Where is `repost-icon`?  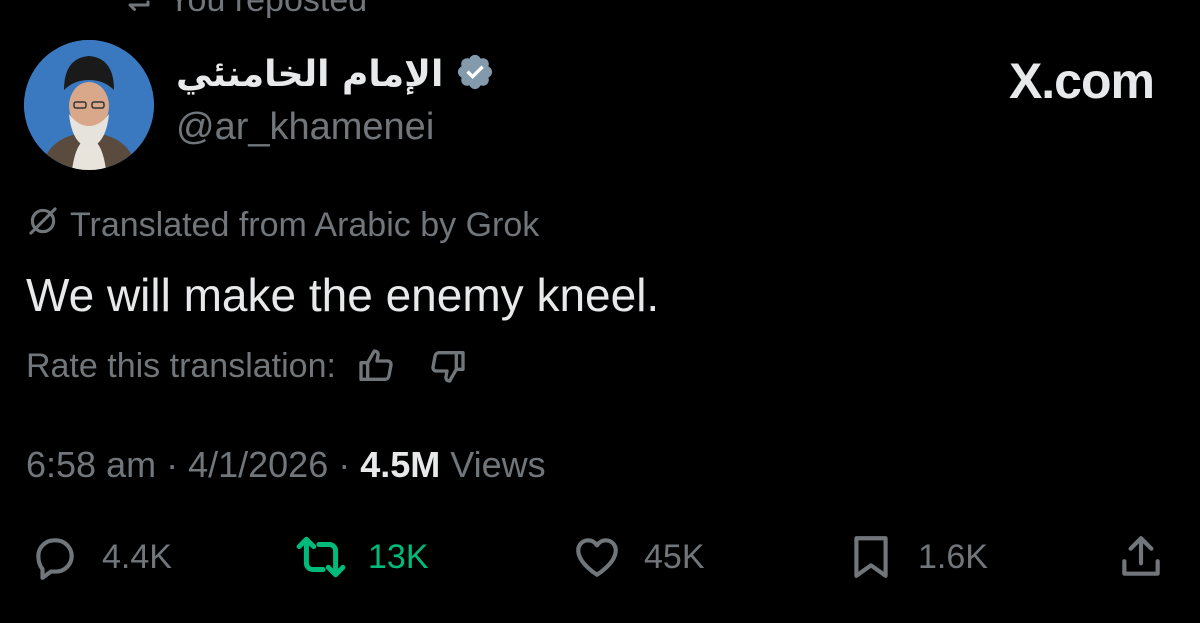
repost-icon is located at coordinates (321, 557).